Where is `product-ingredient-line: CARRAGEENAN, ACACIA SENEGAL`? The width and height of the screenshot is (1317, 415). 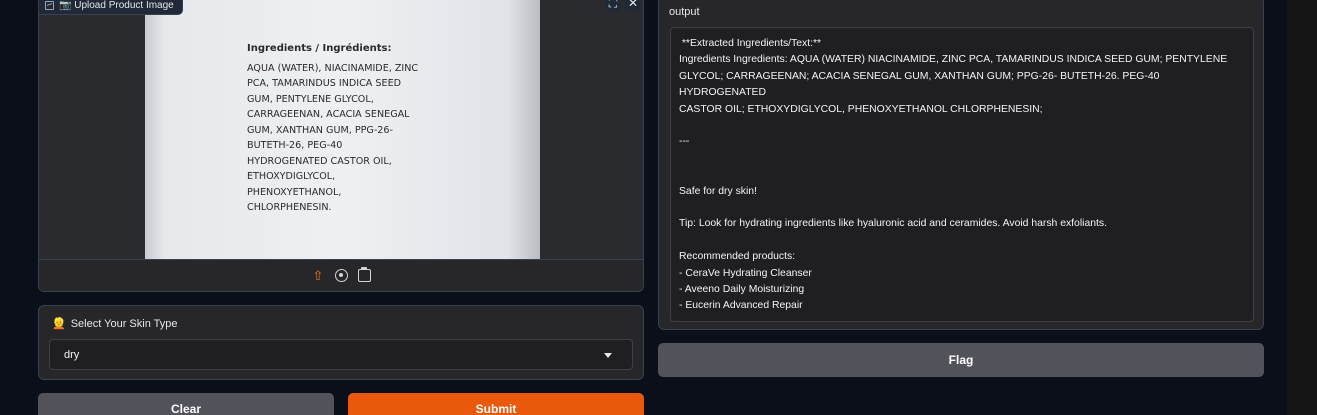
product-ingredient-line: CARRAGEENAN, ACACIA SENEGAL is located at coordinates (328, 114).